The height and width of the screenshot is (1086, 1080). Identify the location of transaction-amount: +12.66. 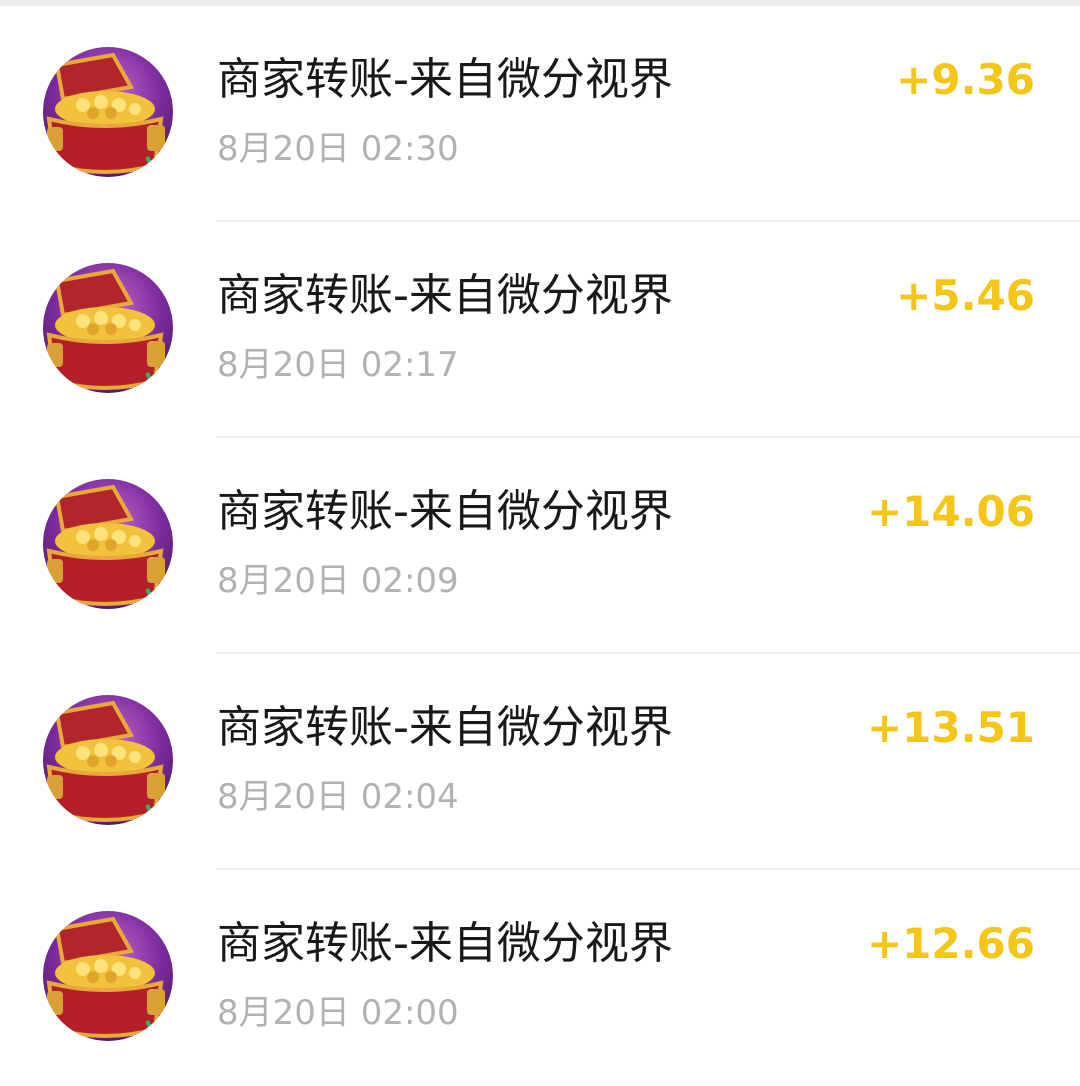
(950, 943).